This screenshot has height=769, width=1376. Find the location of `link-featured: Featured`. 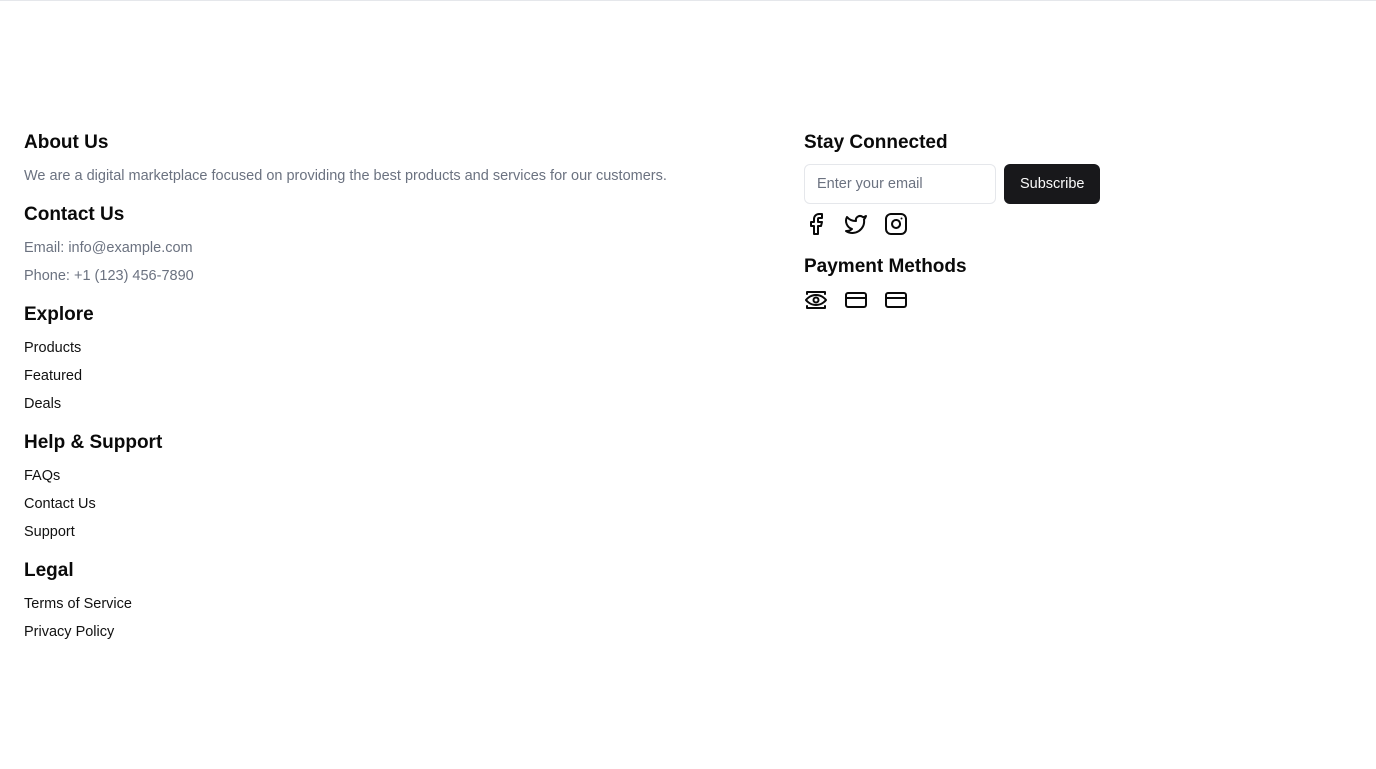

link-featured: Featured is located at coordinates (53, 376).